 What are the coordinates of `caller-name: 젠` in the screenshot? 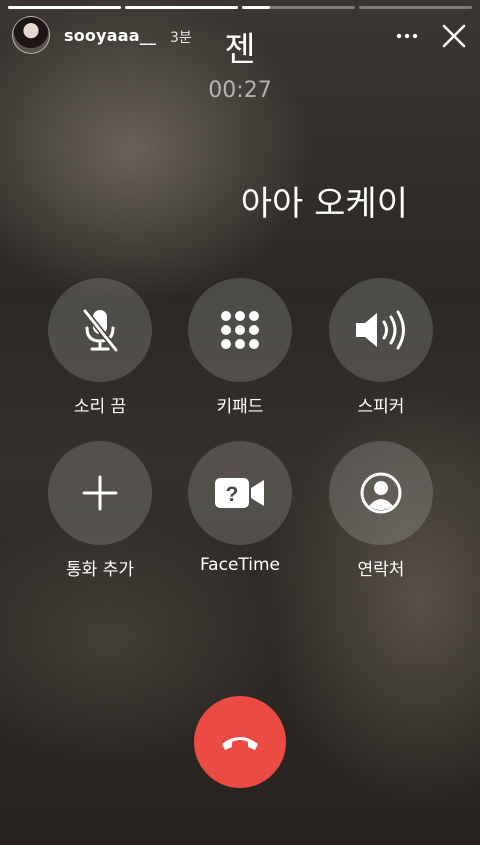 It's located at (240, 50).